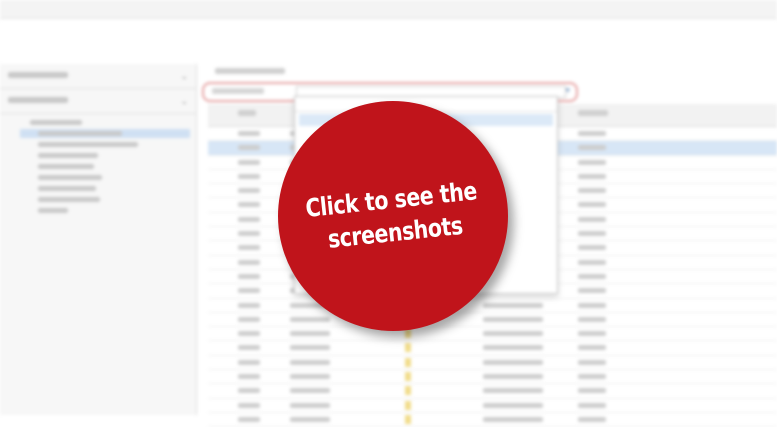 The height and width of the screenshot is (427, 777). I want to click on section-label-blurred, so click(250, 71).